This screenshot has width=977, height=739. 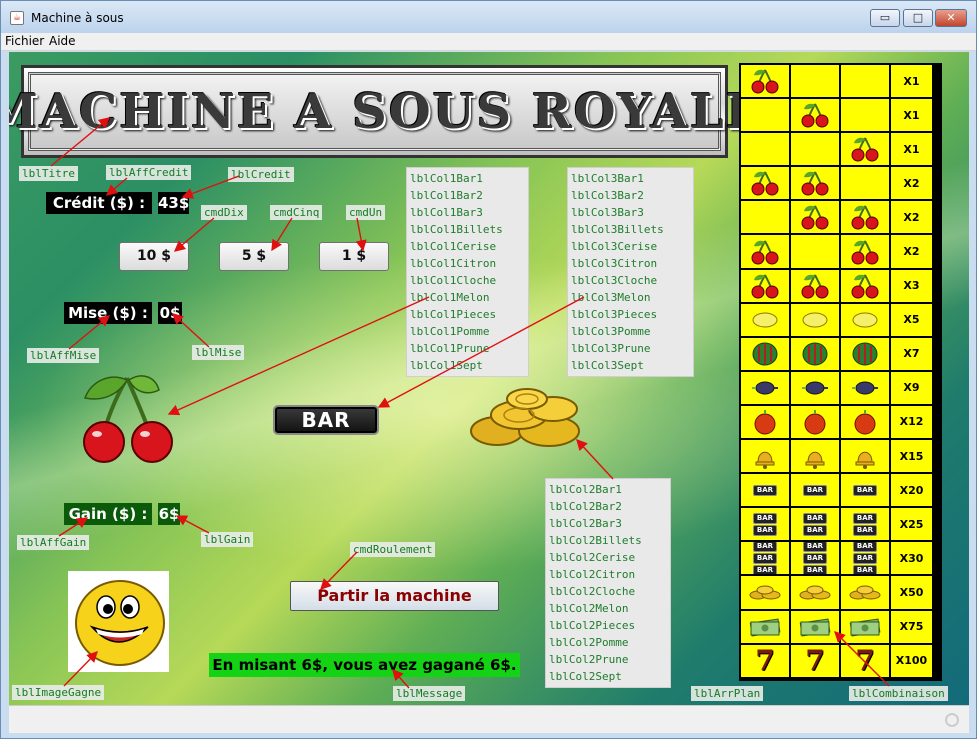 What do you see at coordinates (488, 17) in the screenshot?
I see `title-bar: ☕ Machine à sous ▭ □ ✕` at bounding box center [488, 17].